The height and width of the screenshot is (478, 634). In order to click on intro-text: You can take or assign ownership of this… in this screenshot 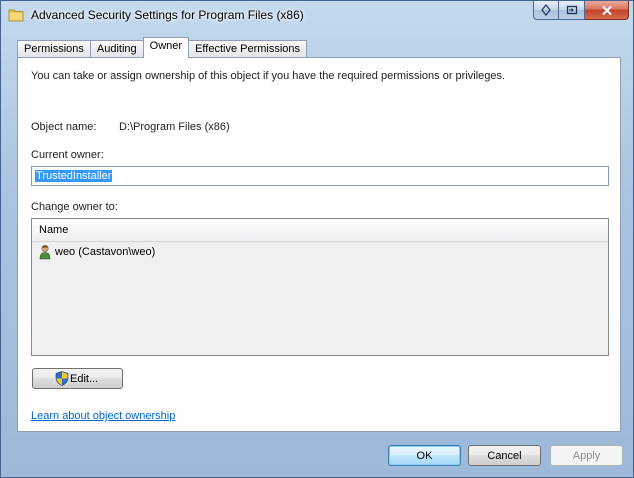, I will do `click(268, 76)`.